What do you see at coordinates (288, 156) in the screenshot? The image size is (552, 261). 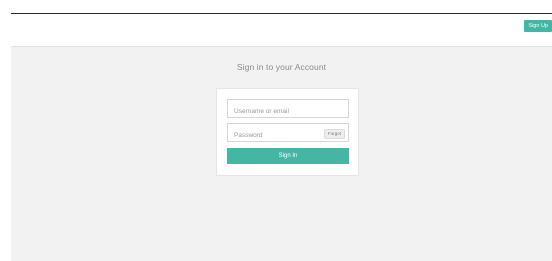 I see `sign-in-button: Sign In` at bounding box center [288, 156].